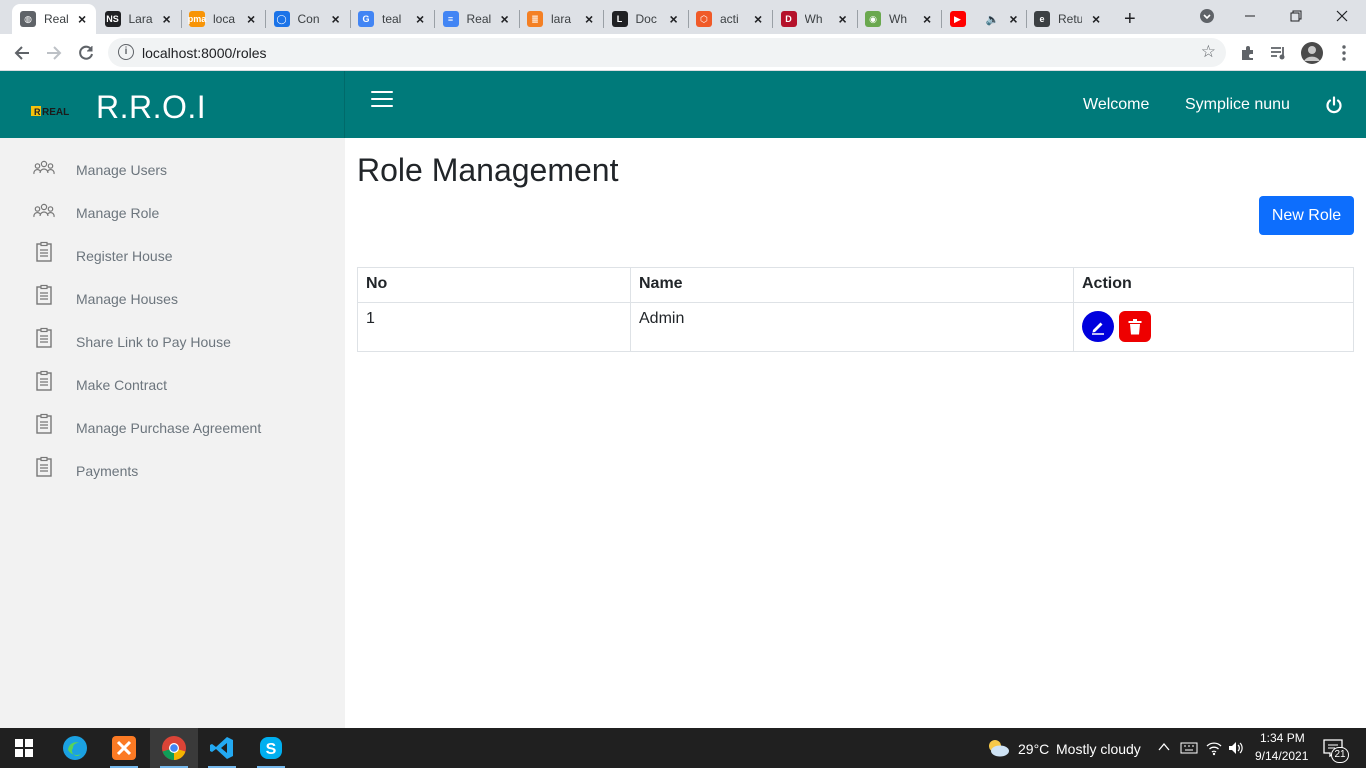 Image resolution: width=1366 pixels, height=768 pixels. Describe the element at coordinates (1098, 749) in the screenshot. I see `weather-description: Mostly cloudy` at that location.